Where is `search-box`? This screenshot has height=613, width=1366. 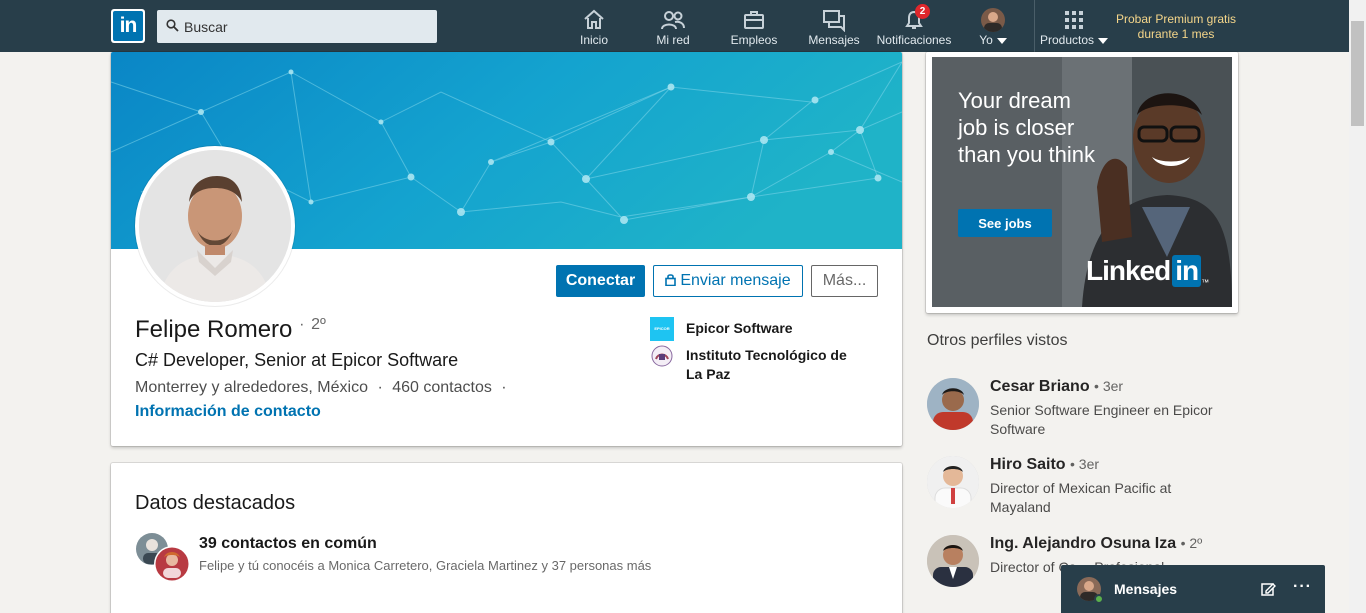
search-box is located at coordinates (297, 26).